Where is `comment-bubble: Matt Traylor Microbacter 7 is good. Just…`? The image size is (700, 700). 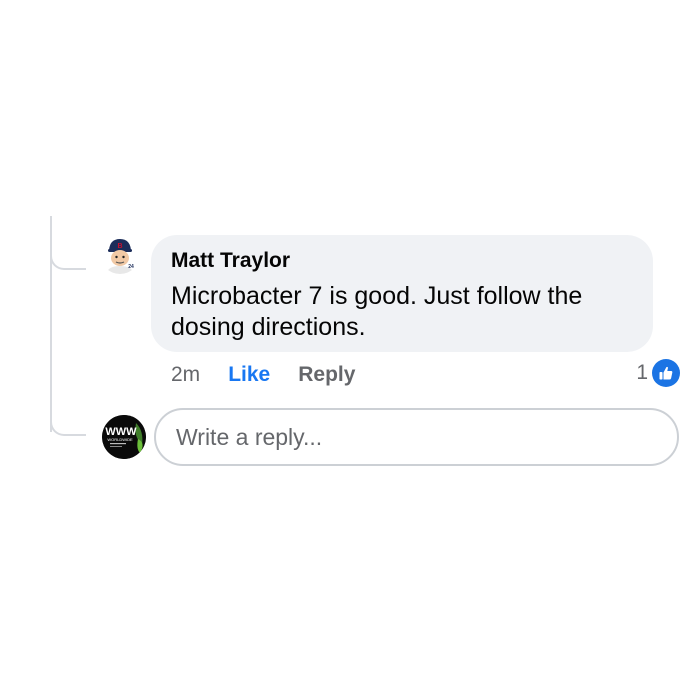
comment-bubble: Matt Traylor Microbacter 7 is good. Just… is located at coordinates (402, 293).